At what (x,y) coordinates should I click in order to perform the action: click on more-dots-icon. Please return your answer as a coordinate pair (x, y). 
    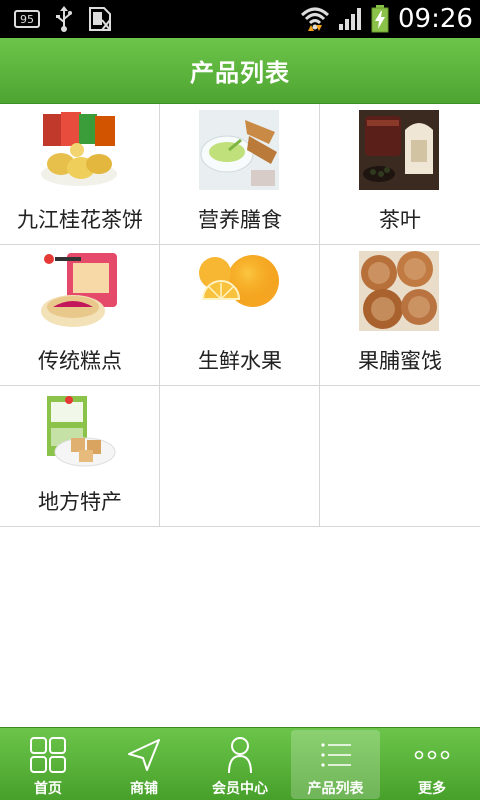
    Looking at the image, I should click on (432, 757).